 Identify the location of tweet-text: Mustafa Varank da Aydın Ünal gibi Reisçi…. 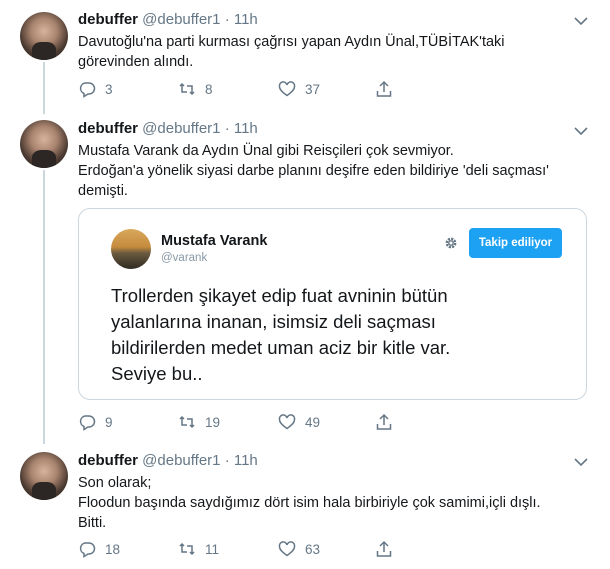
(330, 171).